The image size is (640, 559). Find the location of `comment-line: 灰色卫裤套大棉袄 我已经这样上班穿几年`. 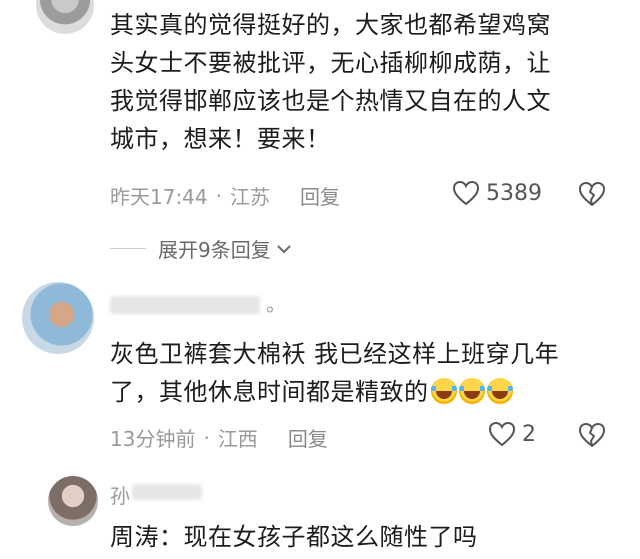

comment-line: 灰色卫裤套大棉袄 我已经这样上班穿几年 is located at coordinates (335, 354).